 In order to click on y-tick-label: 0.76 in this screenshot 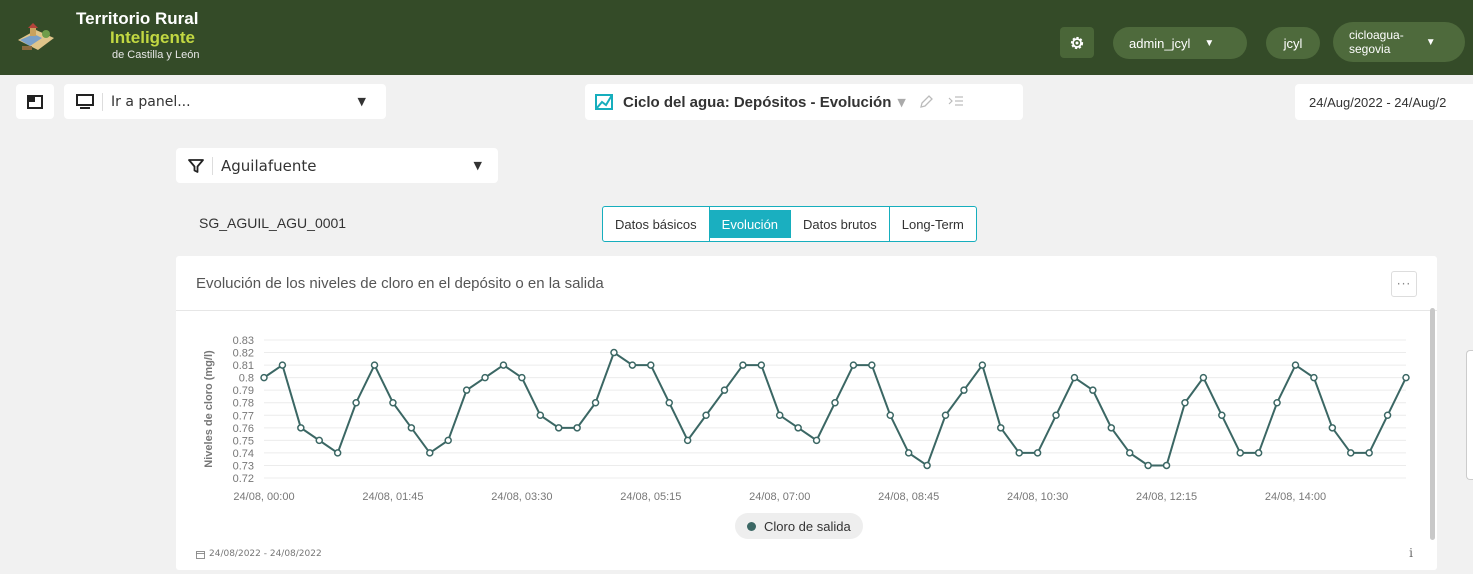, I will do `click(243, 429)`.